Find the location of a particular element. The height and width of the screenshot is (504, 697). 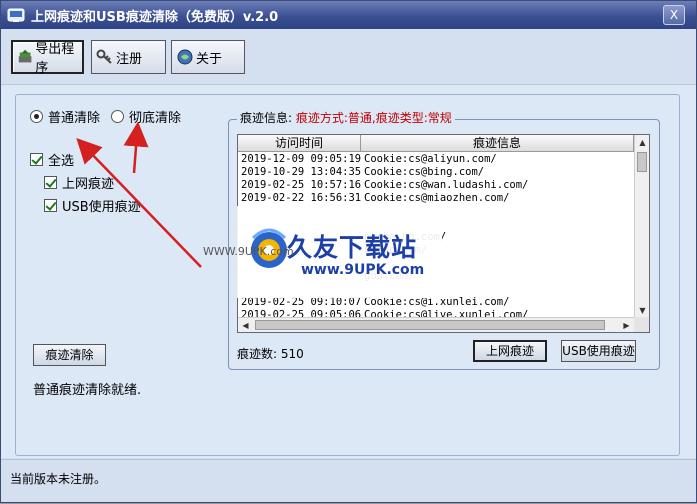

checkbox-usb-trace: USB使用痕迹 is located at coordinates (92, 205).